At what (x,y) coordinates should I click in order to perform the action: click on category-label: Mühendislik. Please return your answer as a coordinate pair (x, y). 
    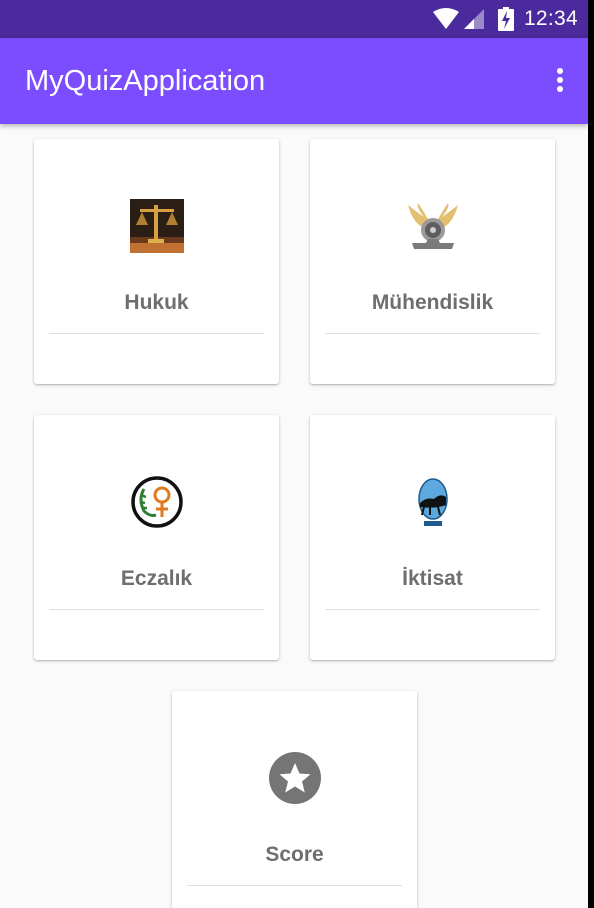
    Looking at the image, I should click on (432, 302).